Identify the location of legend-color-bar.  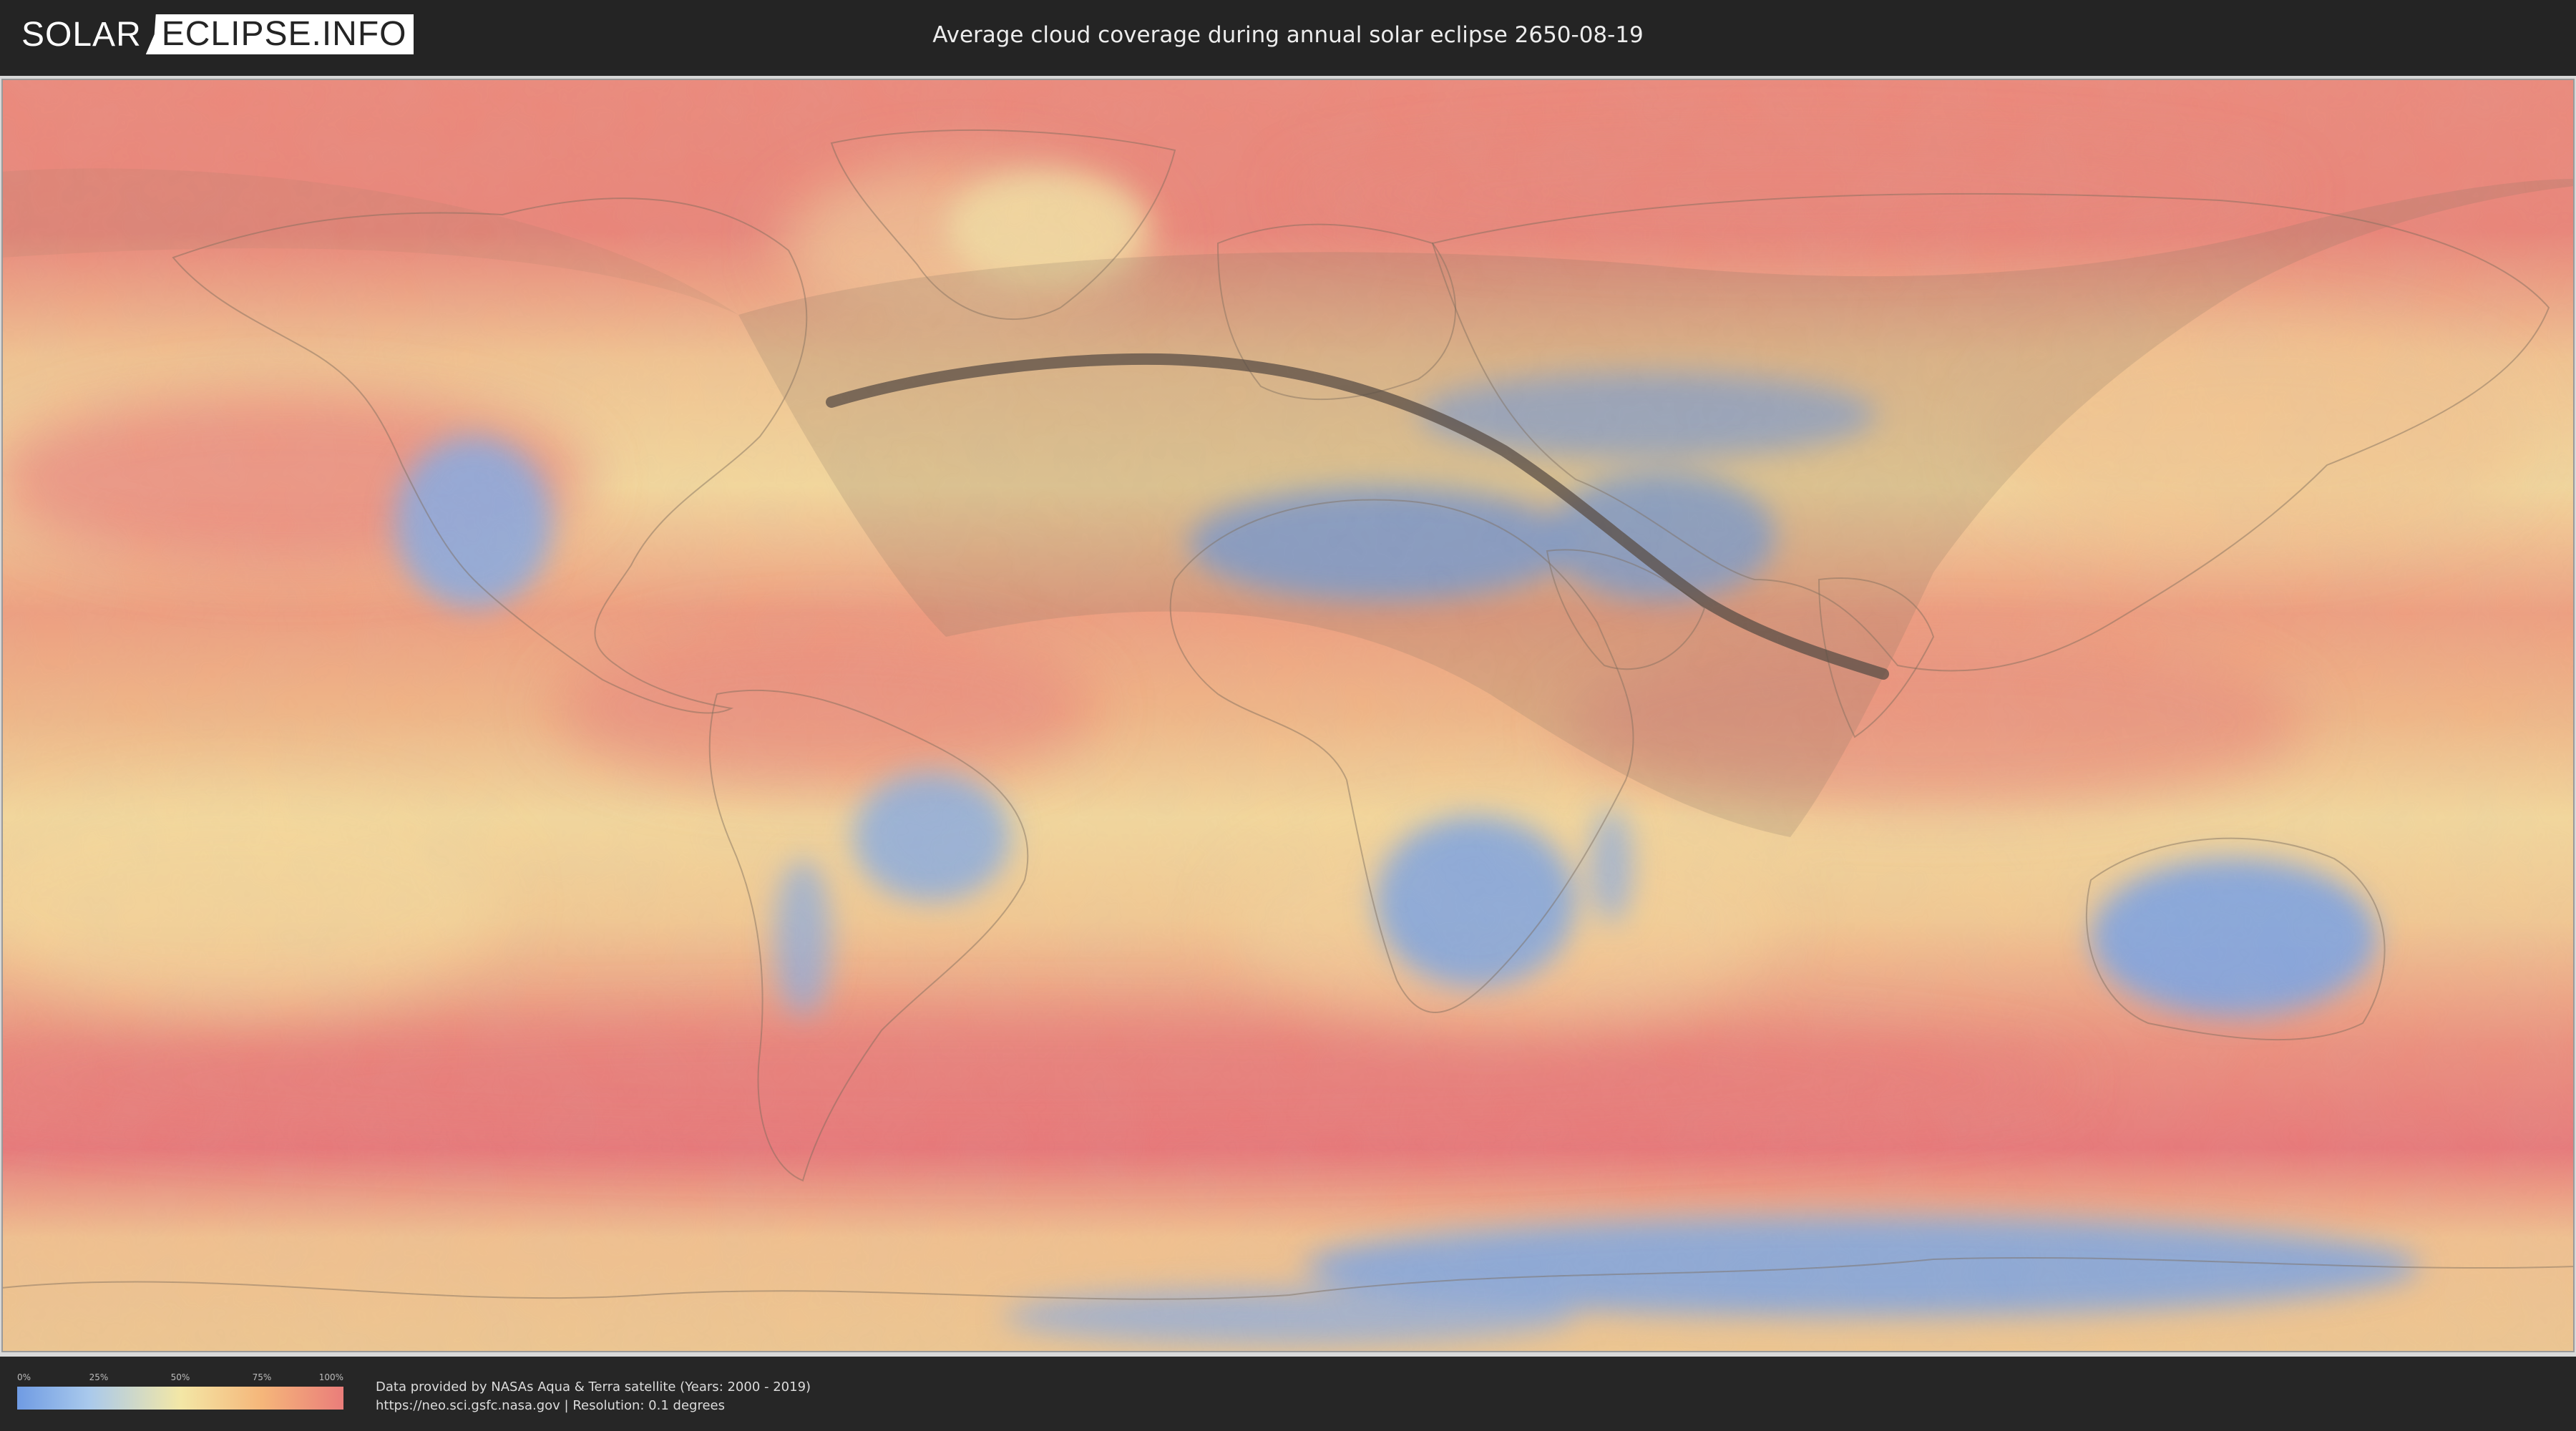
(180, 1398).